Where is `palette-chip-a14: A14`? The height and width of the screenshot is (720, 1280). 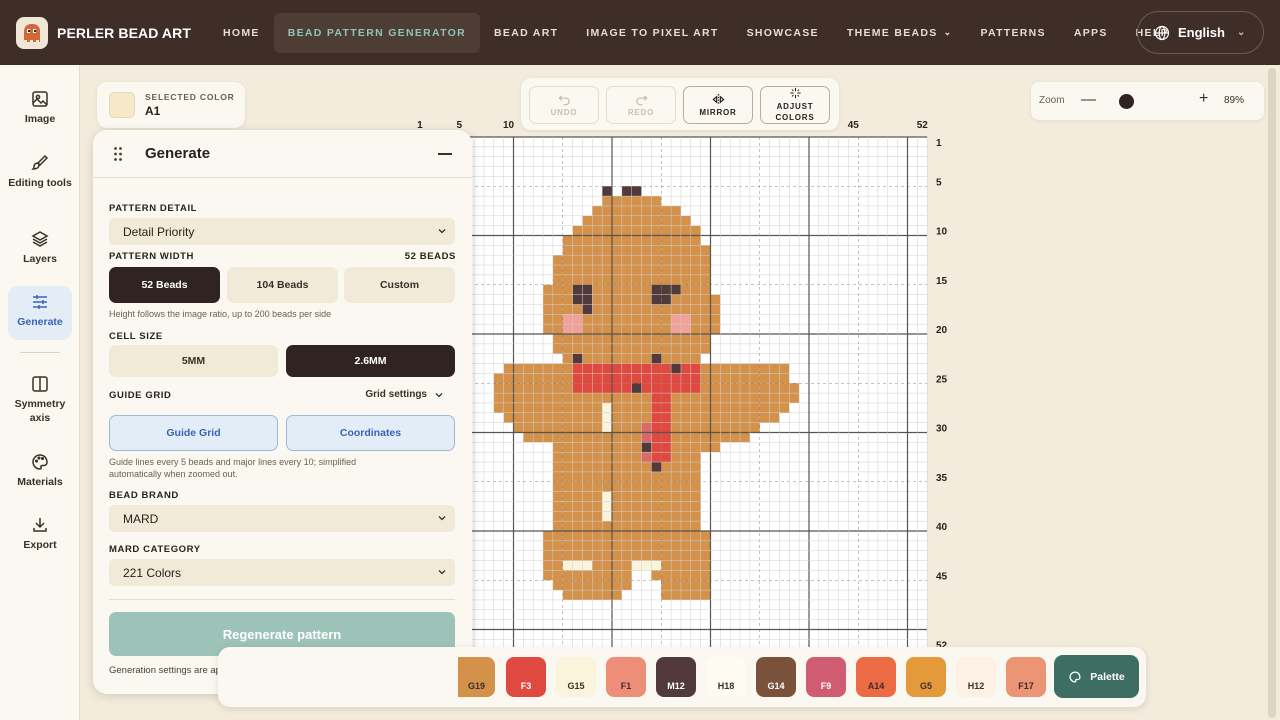 palette-chip-a14: A14 is located at coordinates (876, 677).